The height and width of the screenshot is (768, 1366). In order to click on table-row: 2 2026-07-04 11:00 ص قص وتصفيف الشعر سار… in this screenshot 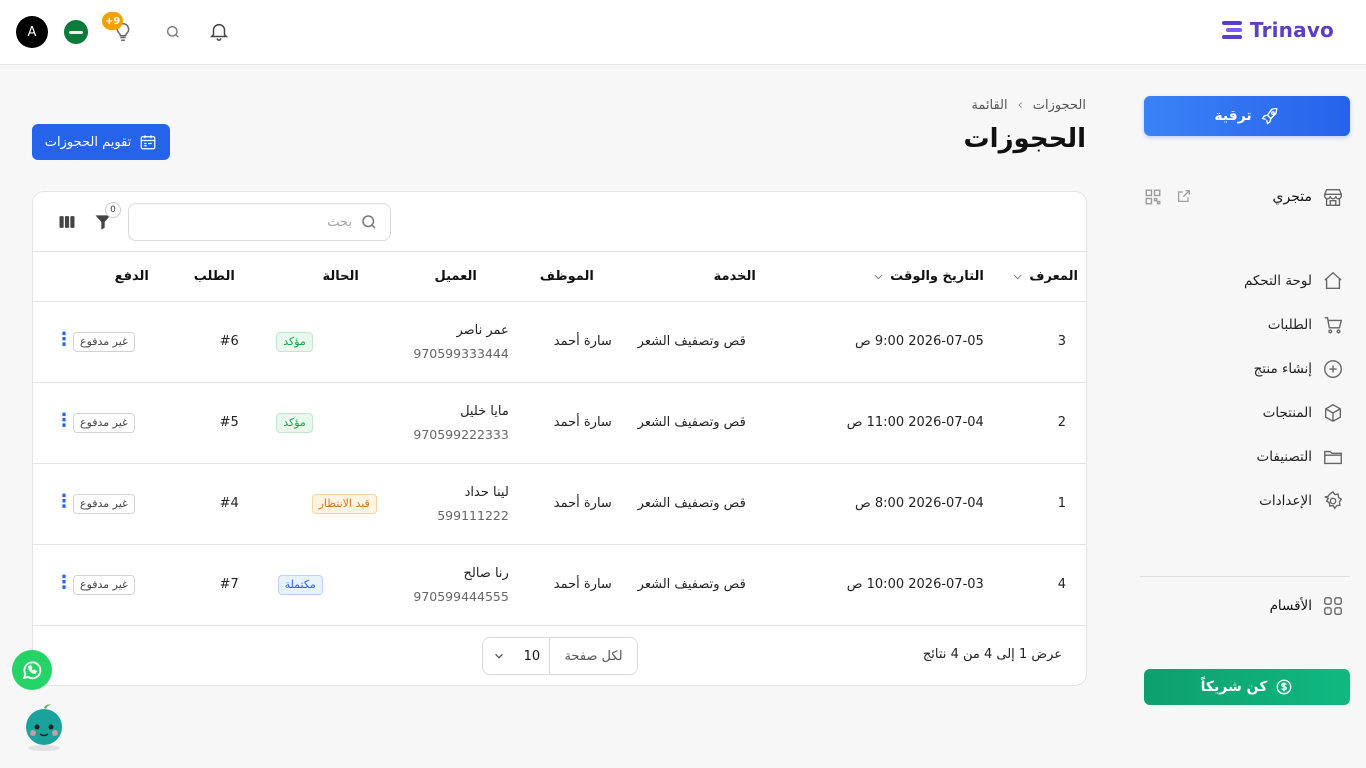, I will do `click(559, 422)`.